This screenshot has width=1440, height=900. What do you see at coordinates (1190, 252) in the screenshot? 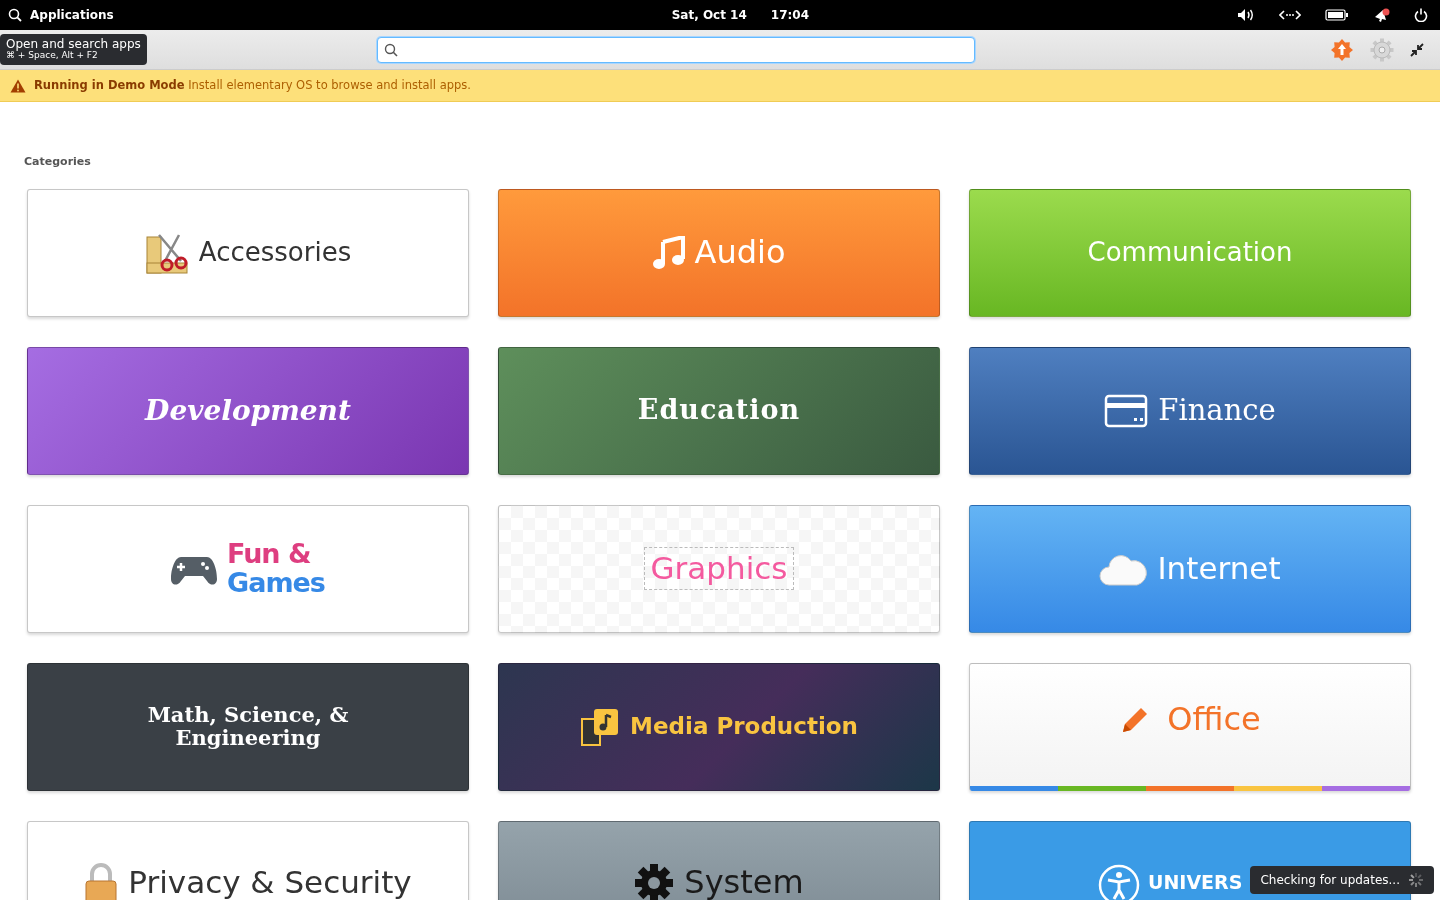
I see `category-label: Communication` at bounding box center [1190, 252].